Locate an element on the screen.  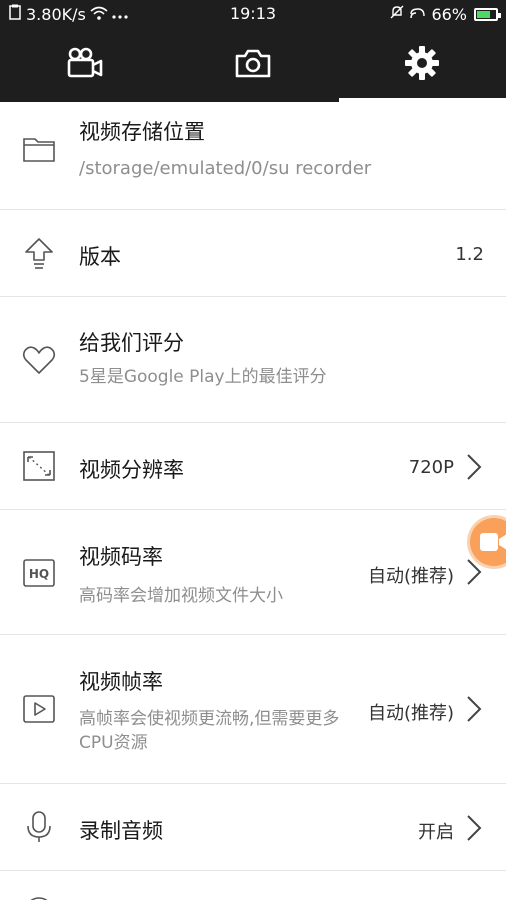
mute-bell-icon is located at coordinates (397, 14).